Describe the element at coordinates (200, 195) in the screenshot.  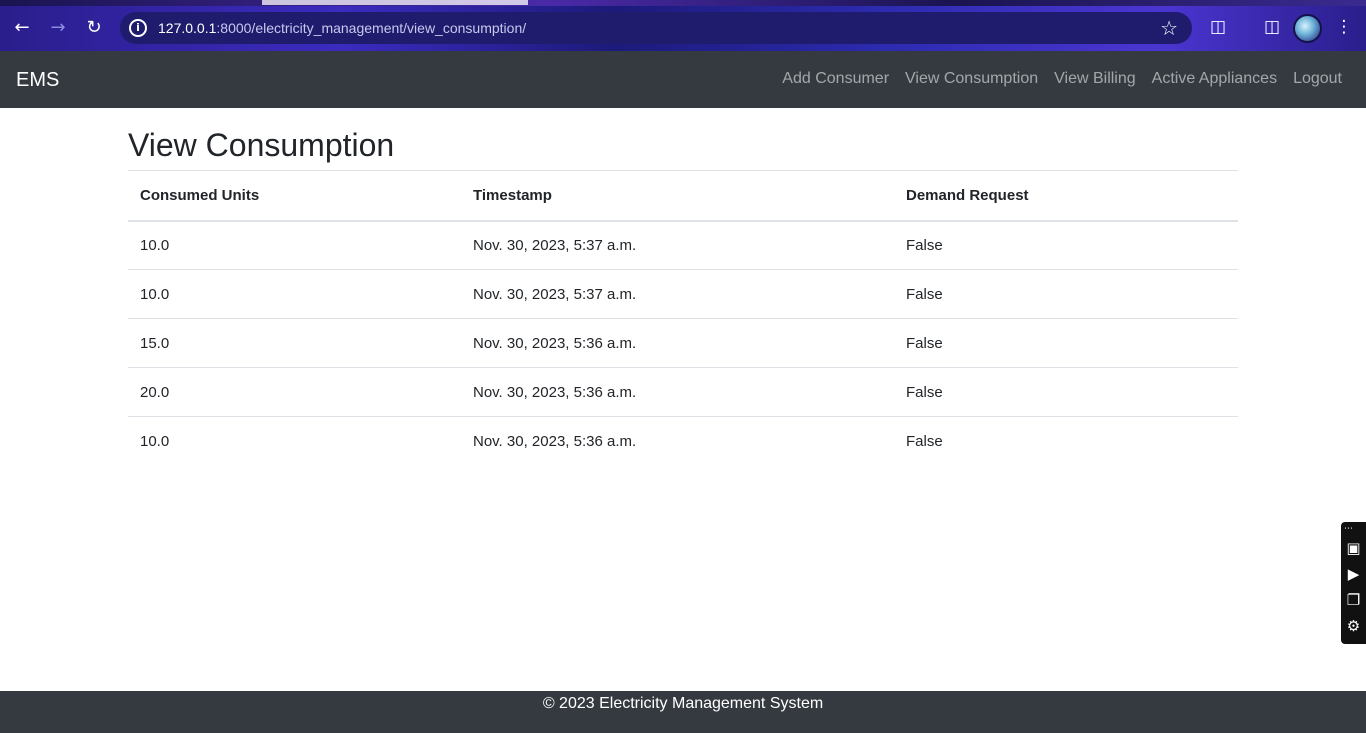
I see `column-header-consumed-units: Consumed Units` at that location.